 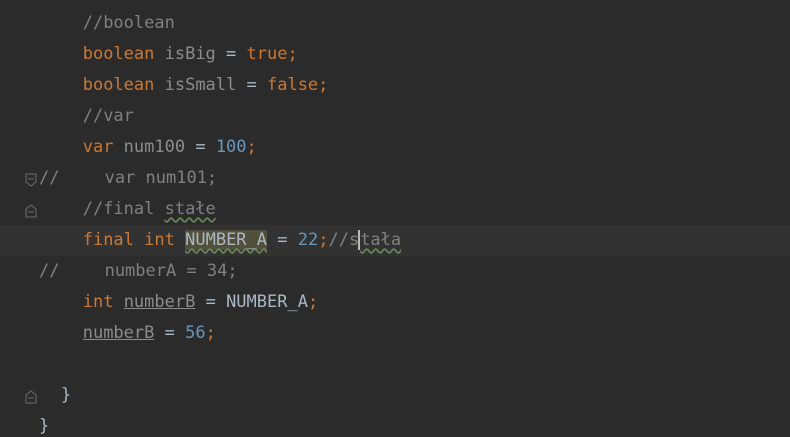 I want to click on code-line: // numberA = 34;, so click(x=395, y=271).